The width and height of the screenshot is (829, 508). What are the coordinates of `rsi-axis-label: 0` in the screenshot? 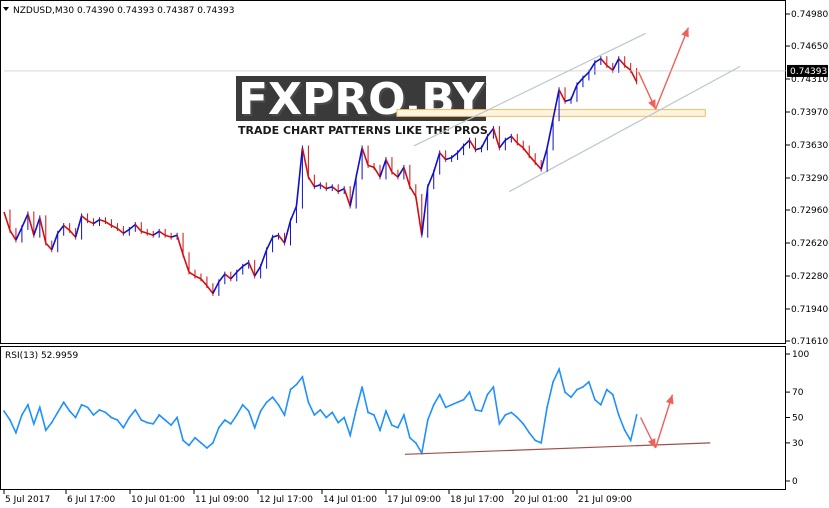 It's located at (795, 482).